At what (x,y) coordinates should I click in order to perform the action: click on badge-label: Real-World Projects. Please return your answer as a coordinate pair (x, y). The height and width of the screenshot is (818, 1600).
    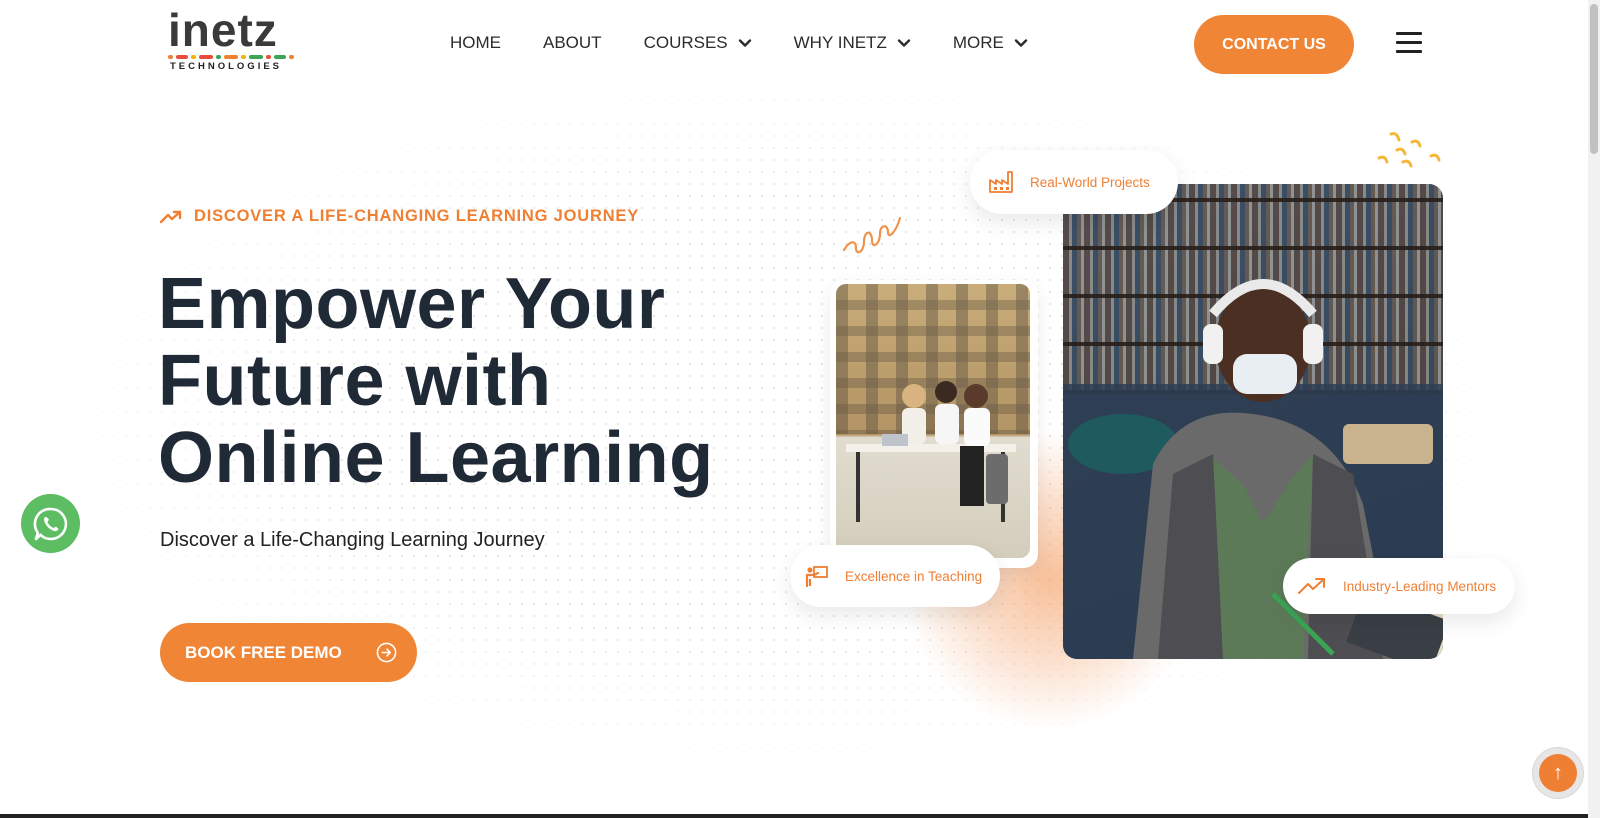
    Looking at the image, I should click on (1090, 182).